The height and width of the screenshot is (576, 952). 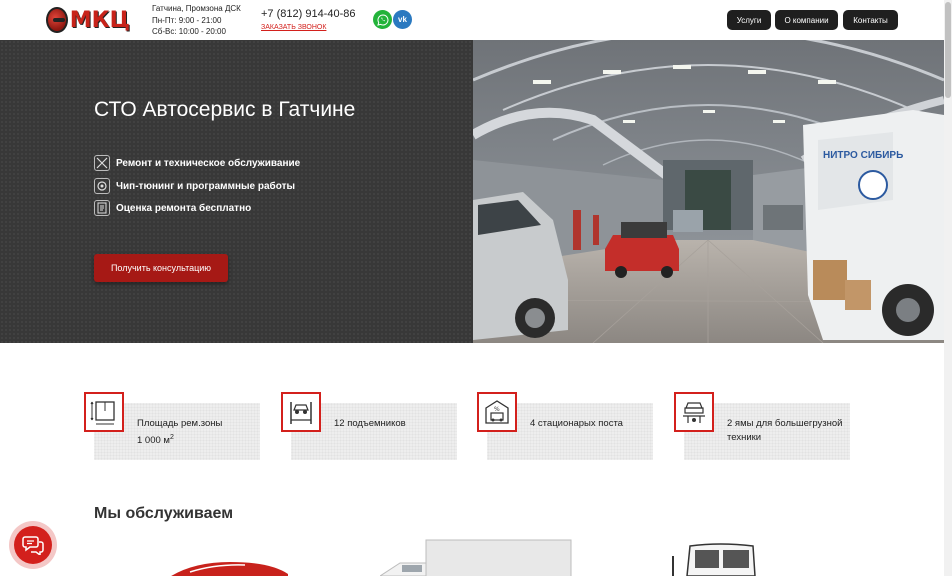 I want to click on phone-number: +7 (812) 914-40-86, so click(x=308, y=14).